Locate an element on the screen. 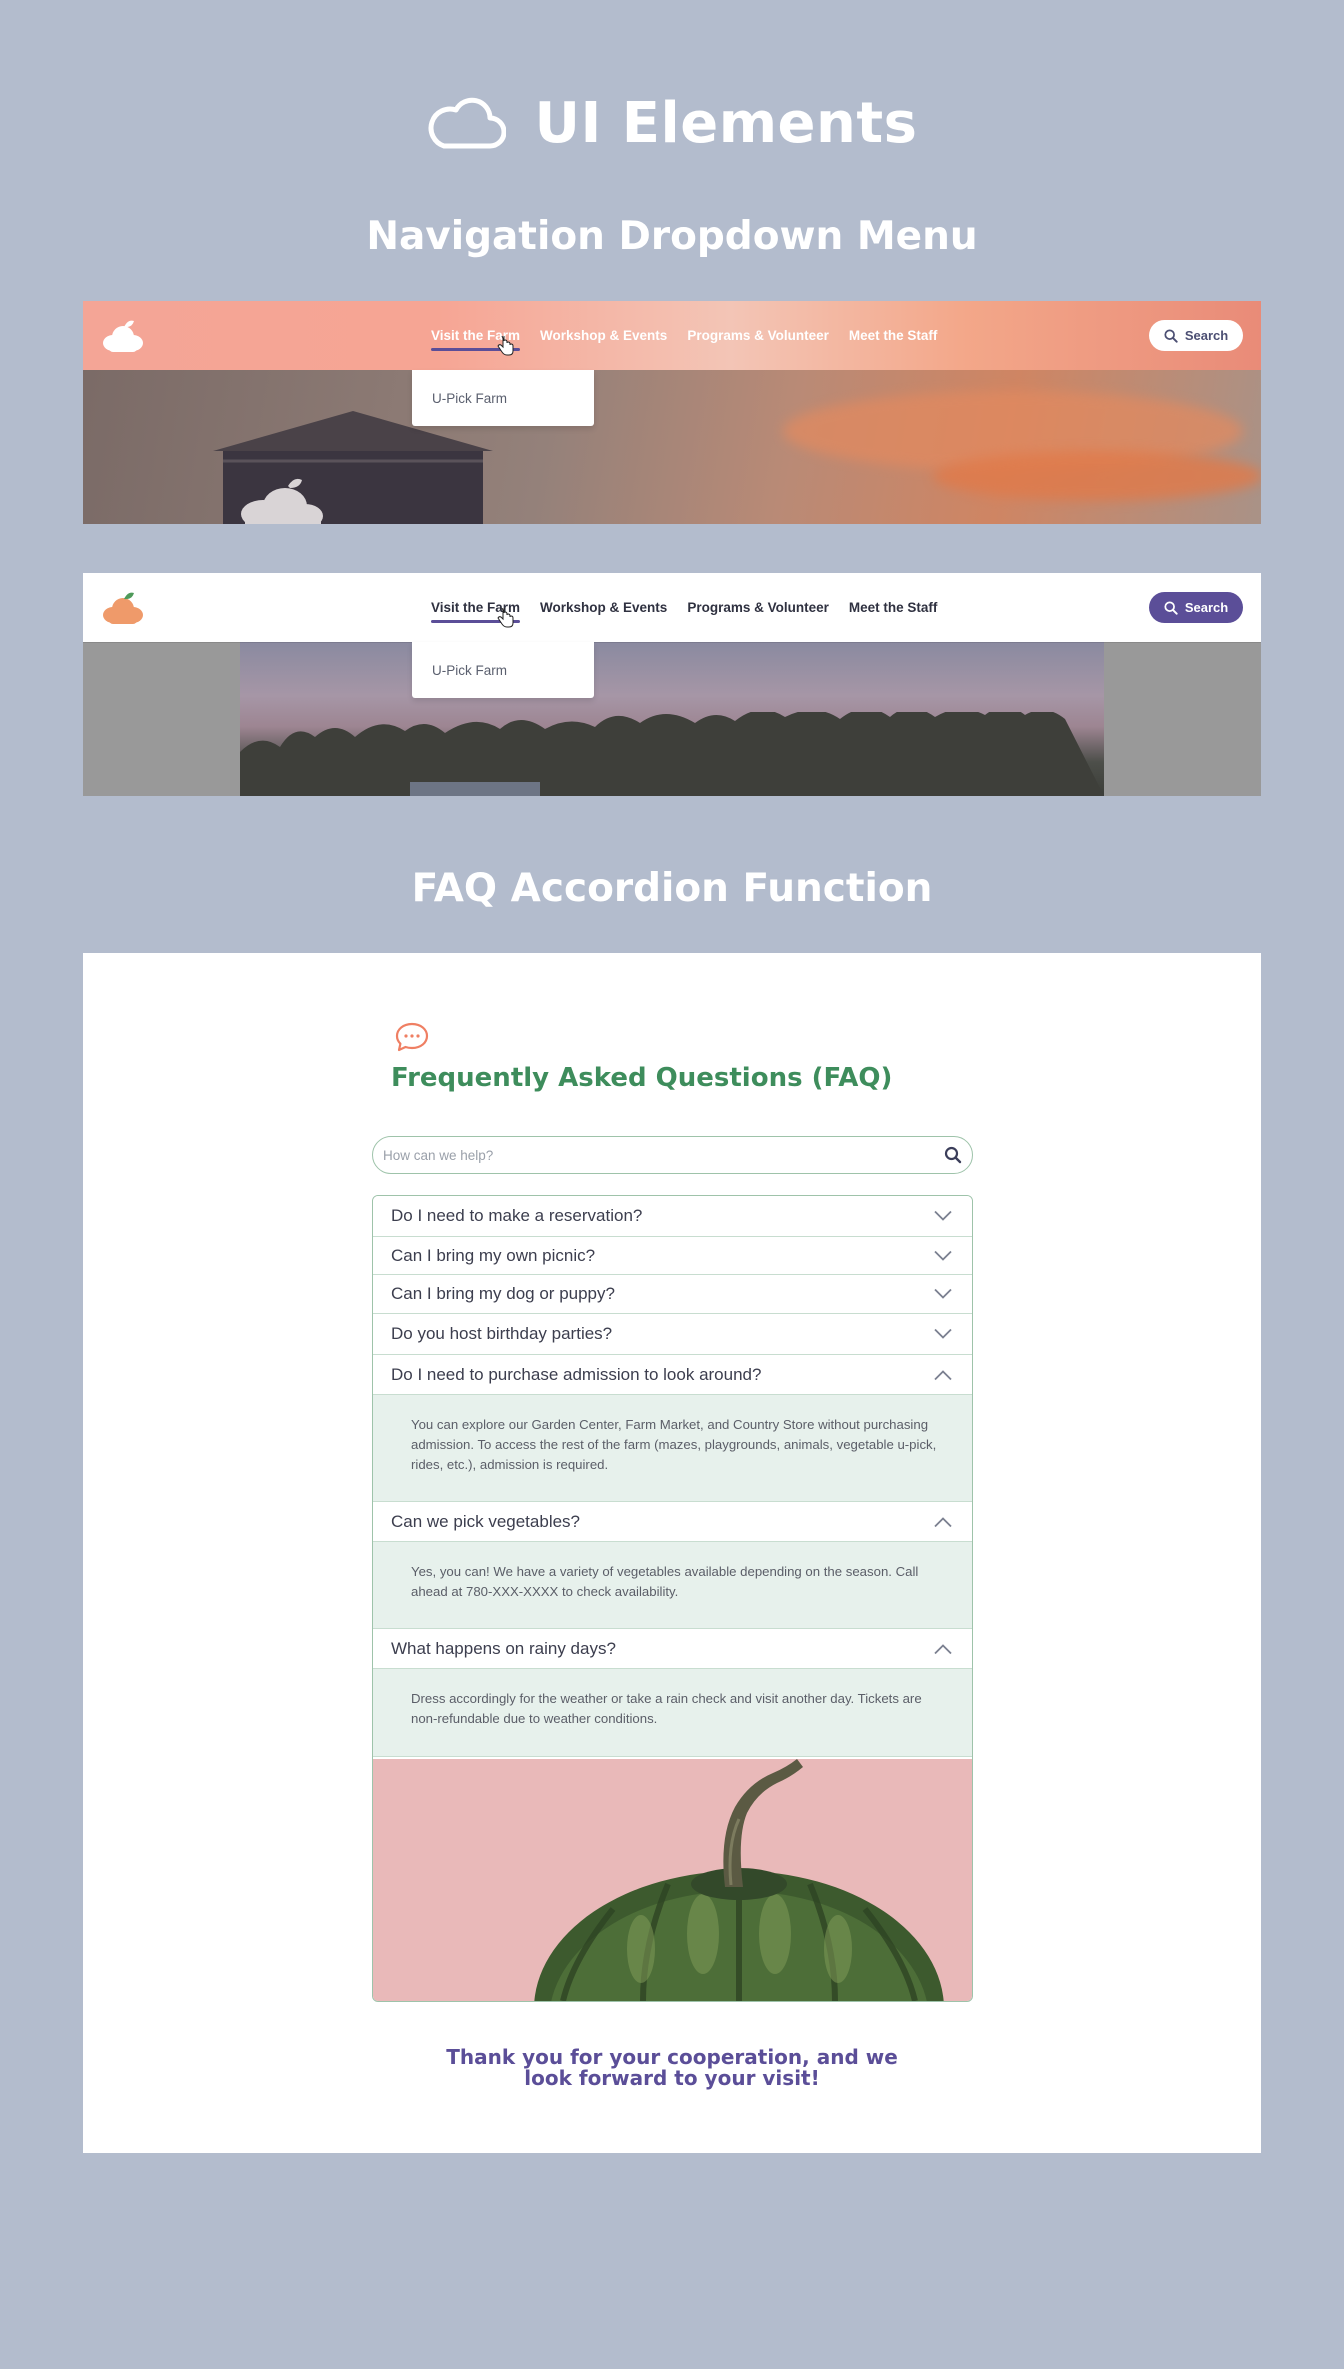 The height and width of the screenshot is (2369, 1344). pumpkin-image is located at coordinates (672, 1880).